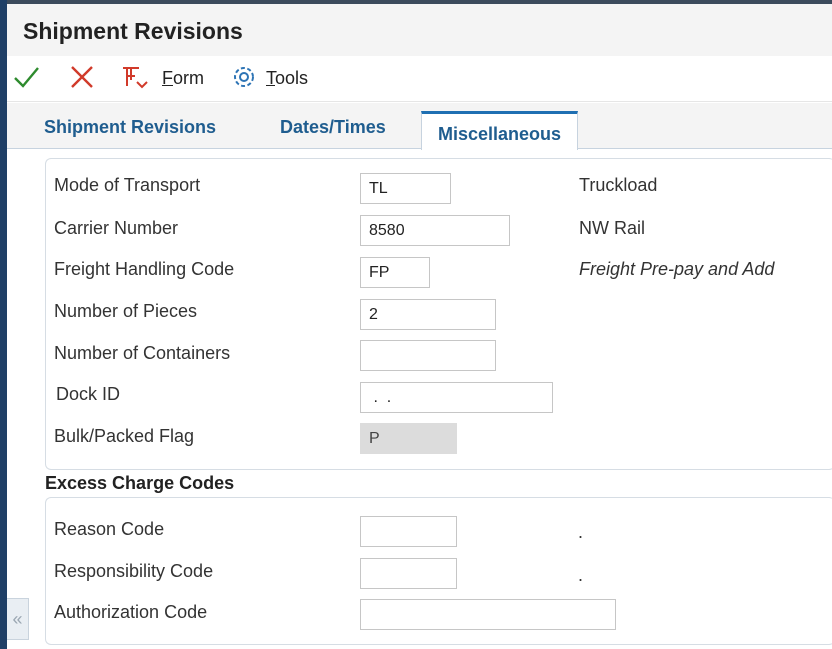  What do you see at coordinates (131, 612) in the screenshot?
I see `authorization-code-label: Authorization Code` at bounding box center [131, 612].